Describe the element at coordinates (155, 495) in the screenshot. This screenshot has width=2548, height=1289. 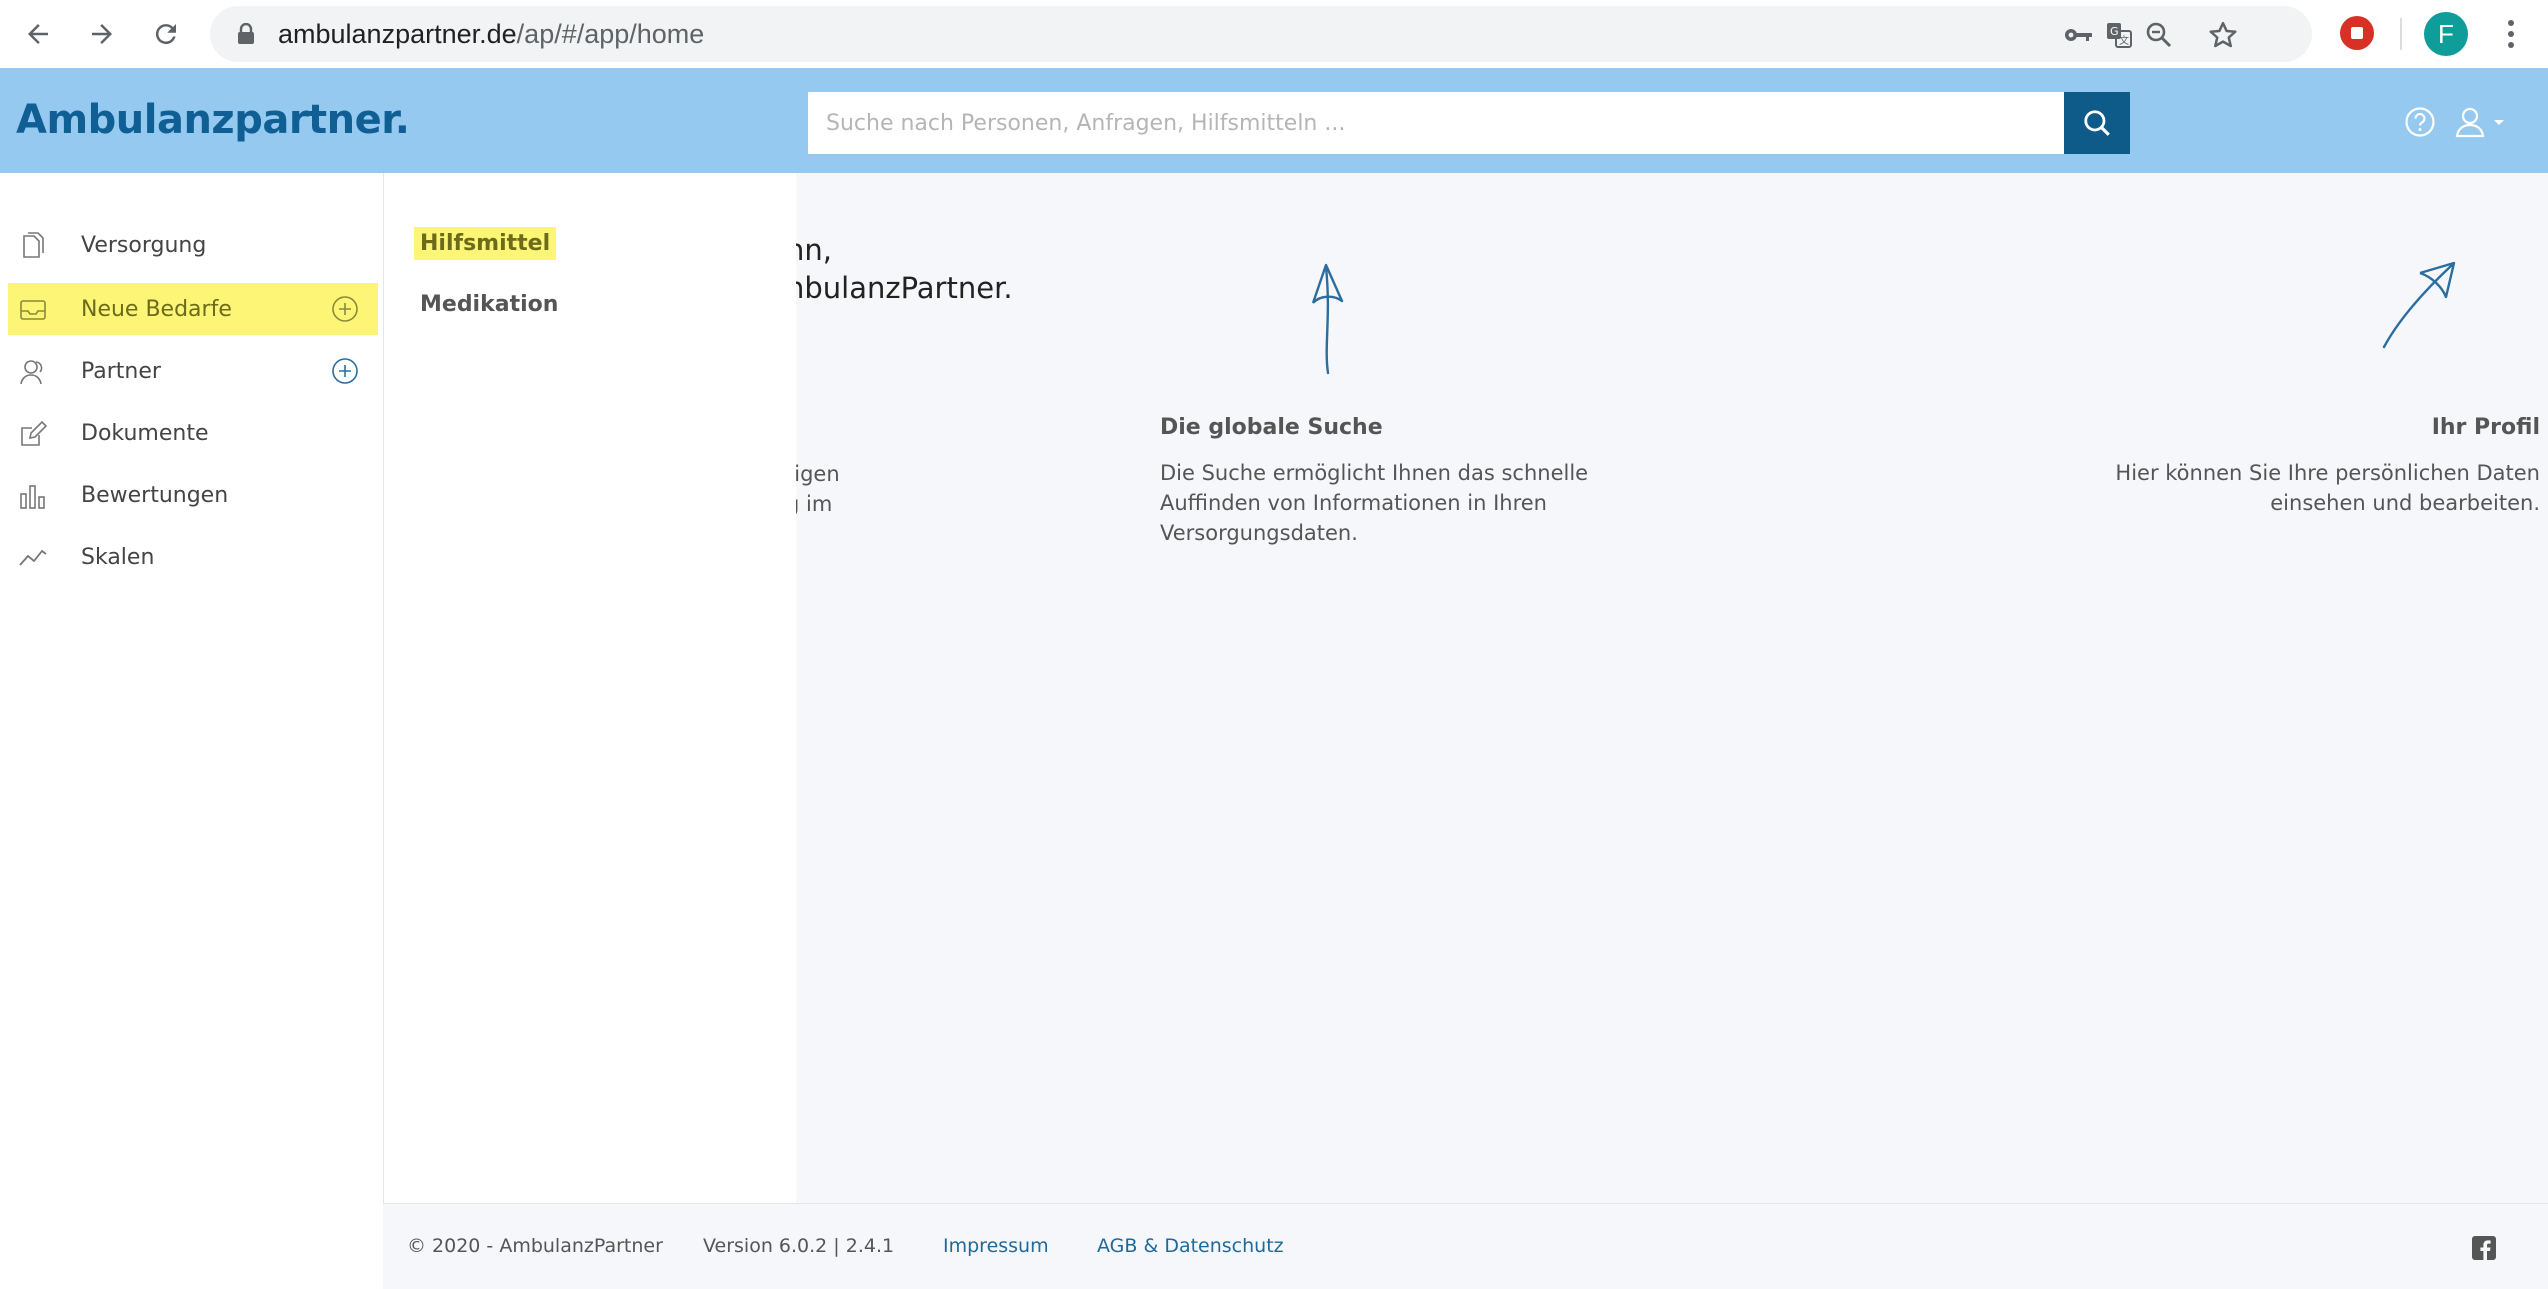
I see `sidebar-item-label: Bewertungen` at that location.